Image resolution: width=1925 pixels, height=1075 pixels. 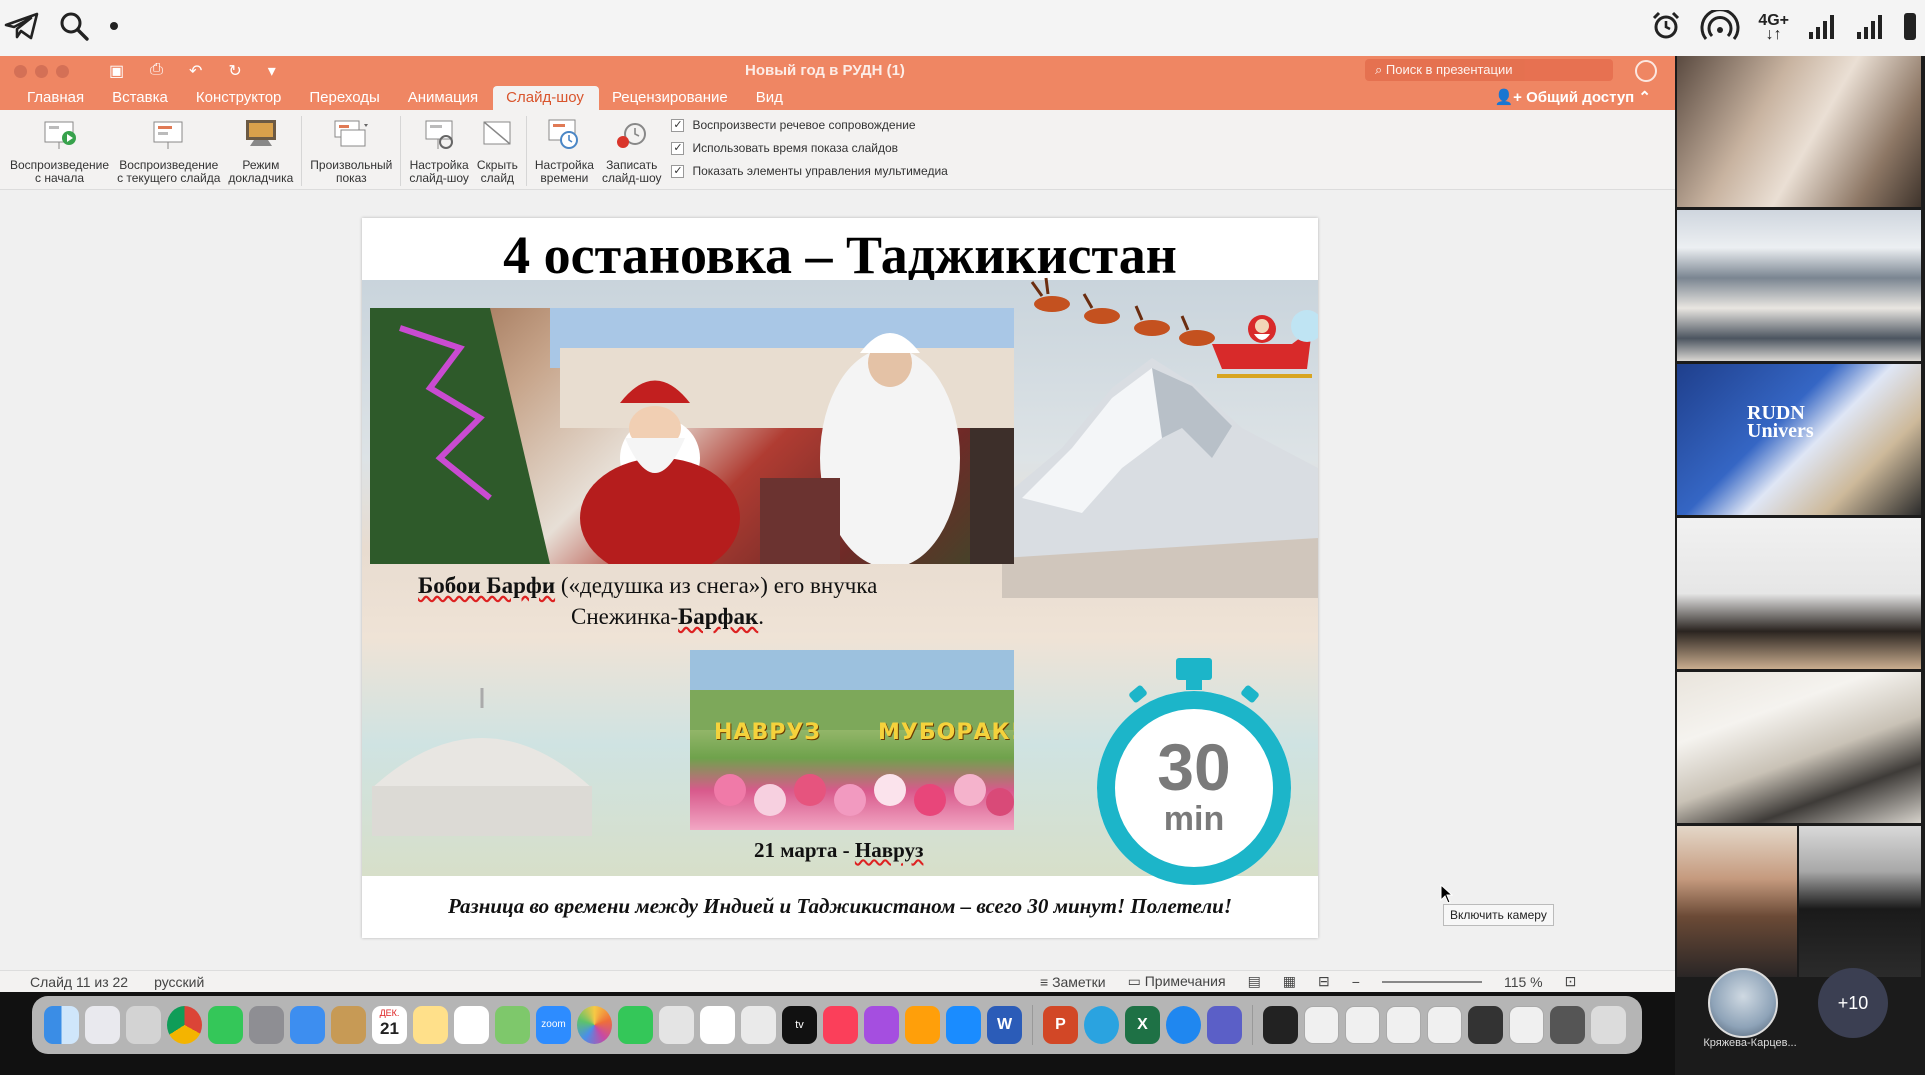 I want to click on reminders-icon, so click(x=471, y=1025).